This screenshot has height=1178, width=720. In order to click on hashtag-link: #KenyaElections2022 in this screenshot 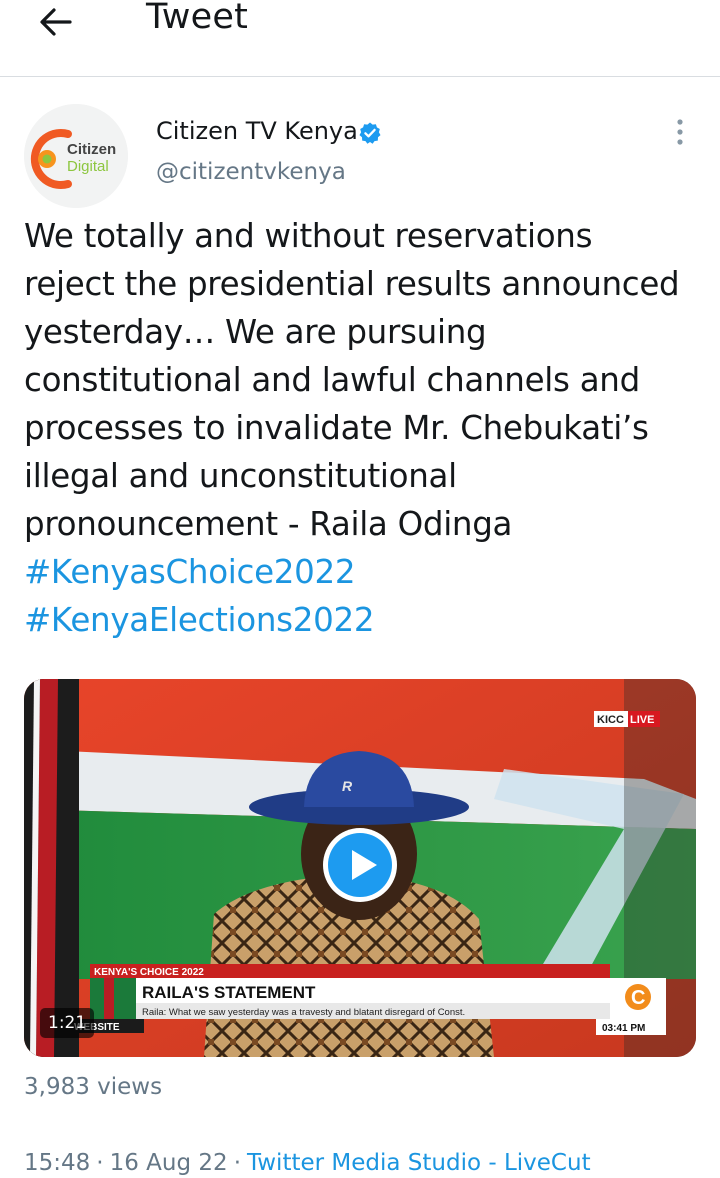, I will do `click(364, 620)`.